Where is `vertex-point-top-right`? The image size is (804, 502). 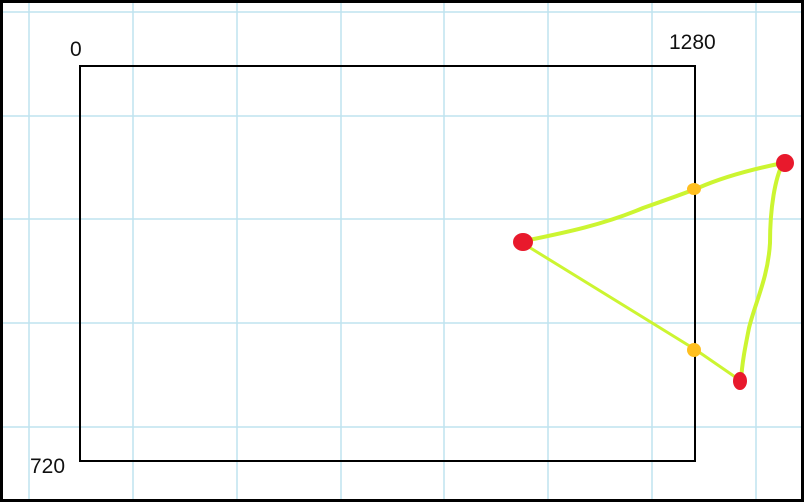
vertex-point-top-right is located at coordinates (785, 163).